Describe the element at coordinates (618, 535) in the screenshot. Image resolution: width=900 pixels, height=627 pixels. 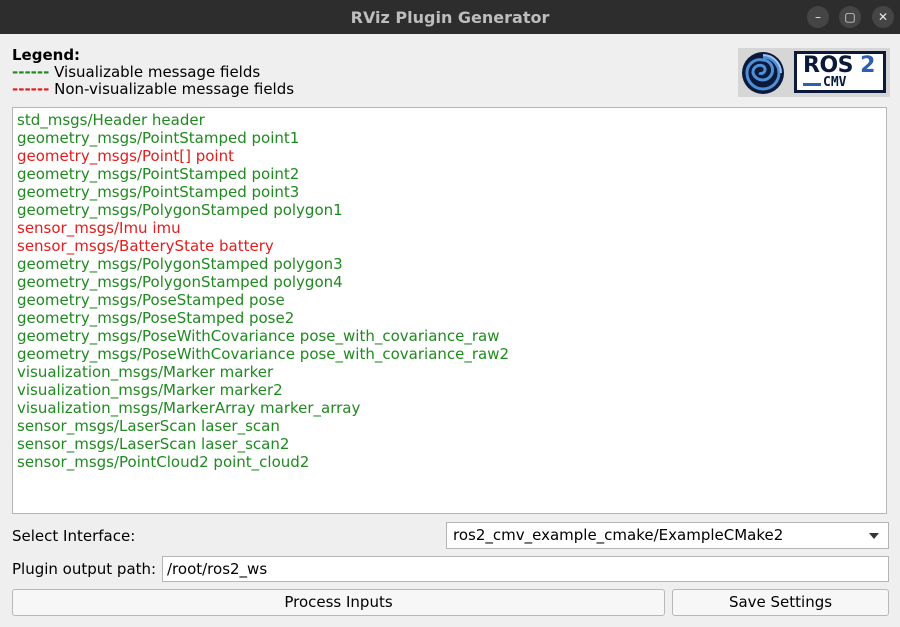
I see `interface-select-value: ros2_cmv_example_cmake/ExampleCMake2` at that location.